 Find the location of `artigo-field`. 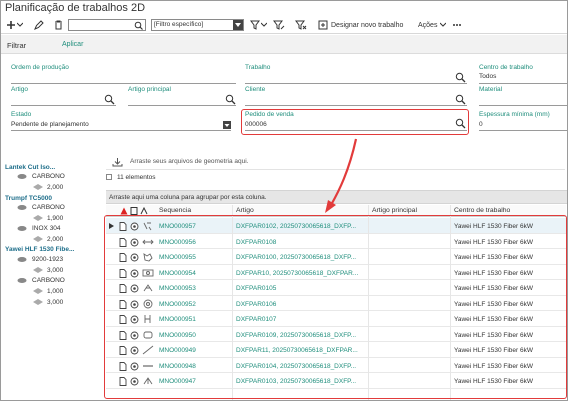

artigo-field is located at coordinates (63, 105).